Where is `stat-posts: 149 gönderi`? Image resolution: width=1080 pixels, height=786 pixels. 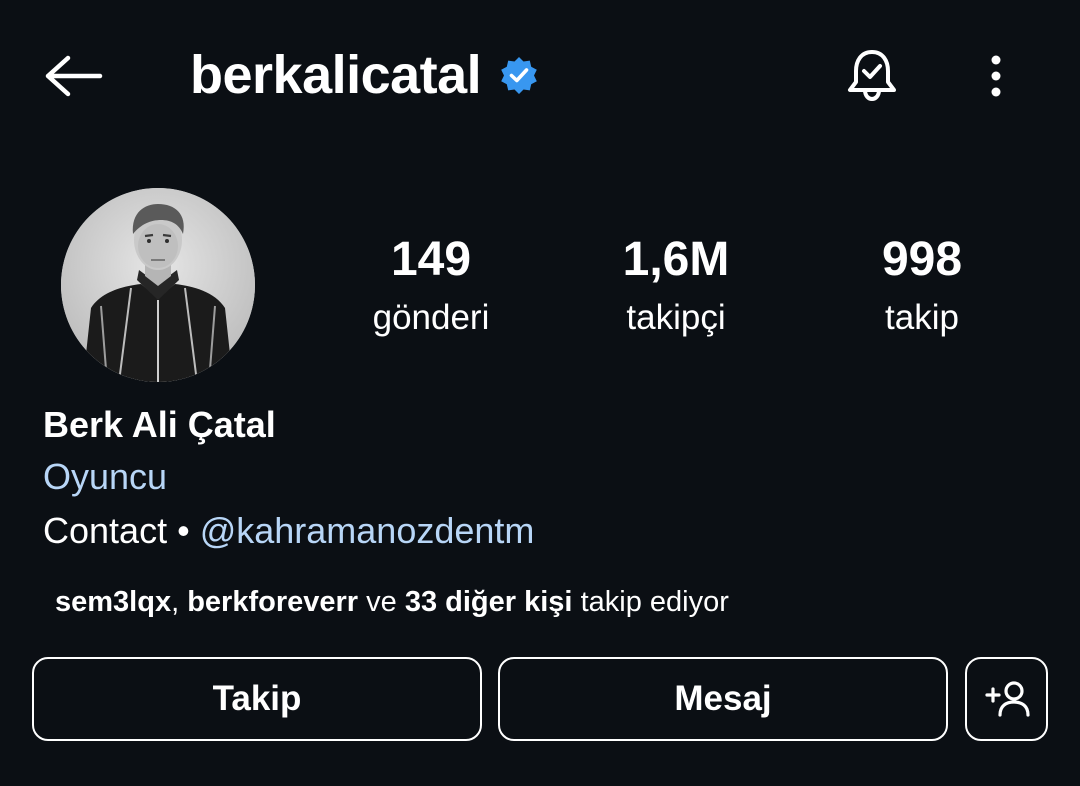
stat-posts: 149 gönderi is located at coordinates (431, 287).